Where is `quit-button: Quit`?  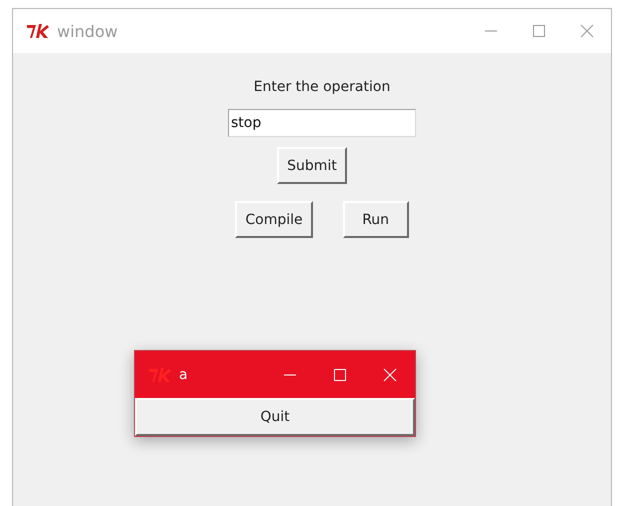 quit-button: Quit is located at coordinates (275, 417).